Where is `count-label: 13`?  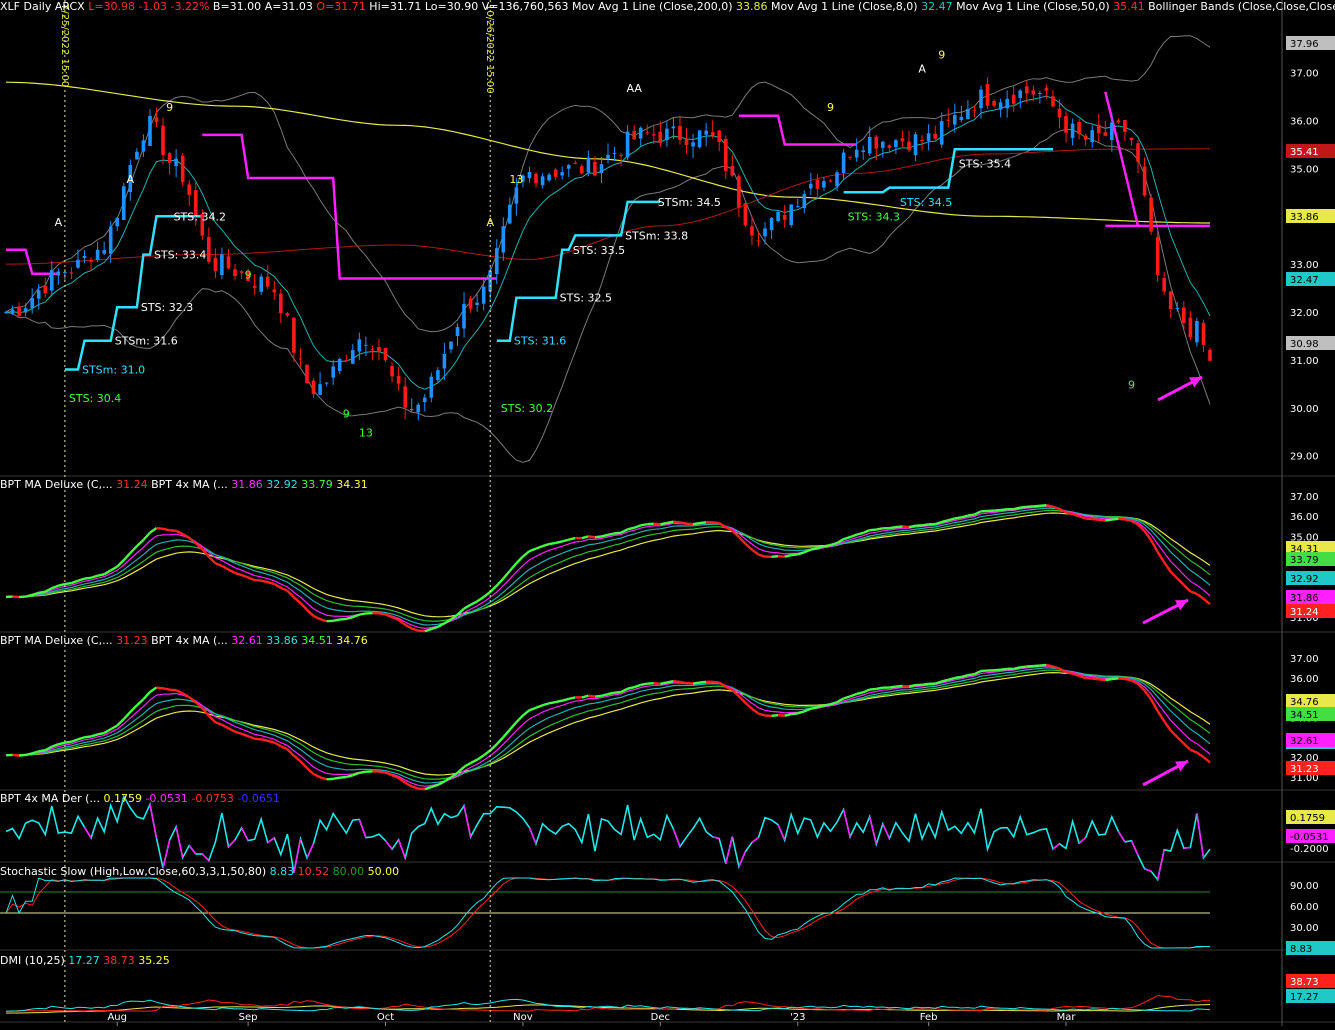 count-label: 13 is located at coordinates (516, 179).